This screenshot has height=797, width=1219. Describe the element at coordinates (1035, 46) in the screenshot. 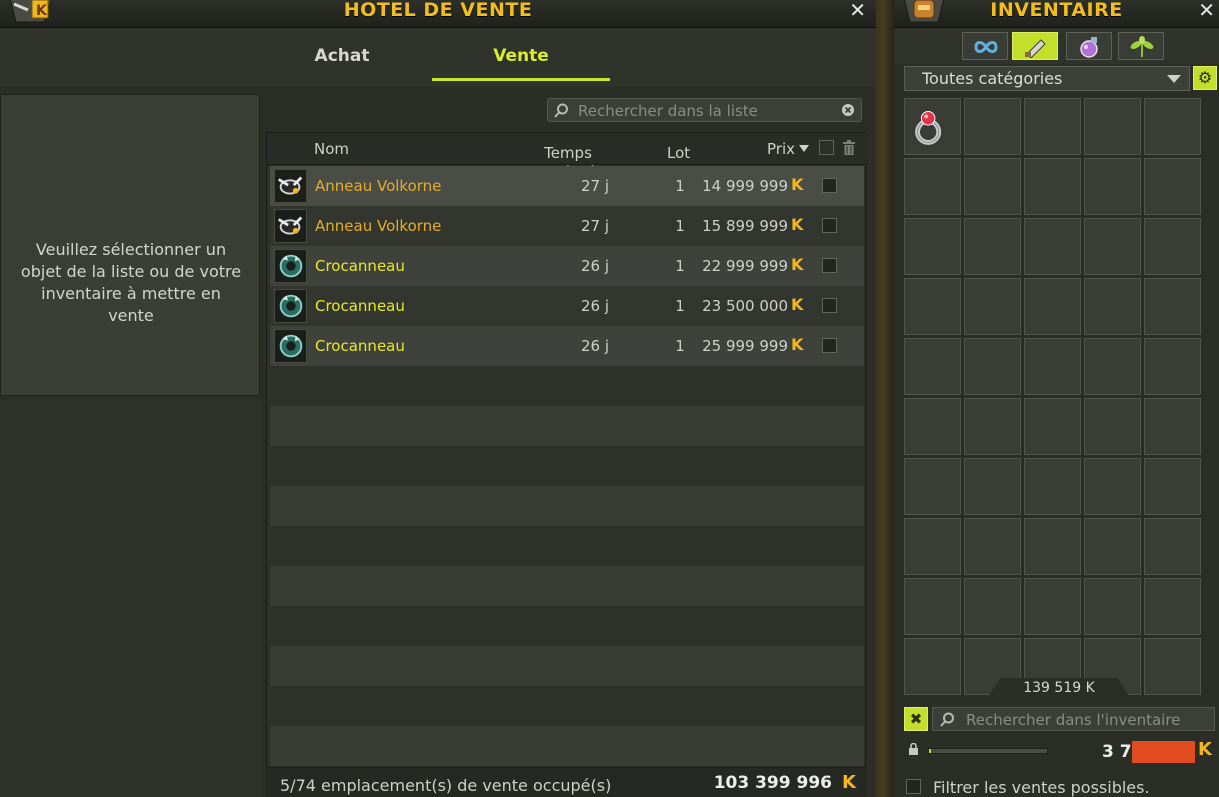

I see `tab-equipment` at that location.